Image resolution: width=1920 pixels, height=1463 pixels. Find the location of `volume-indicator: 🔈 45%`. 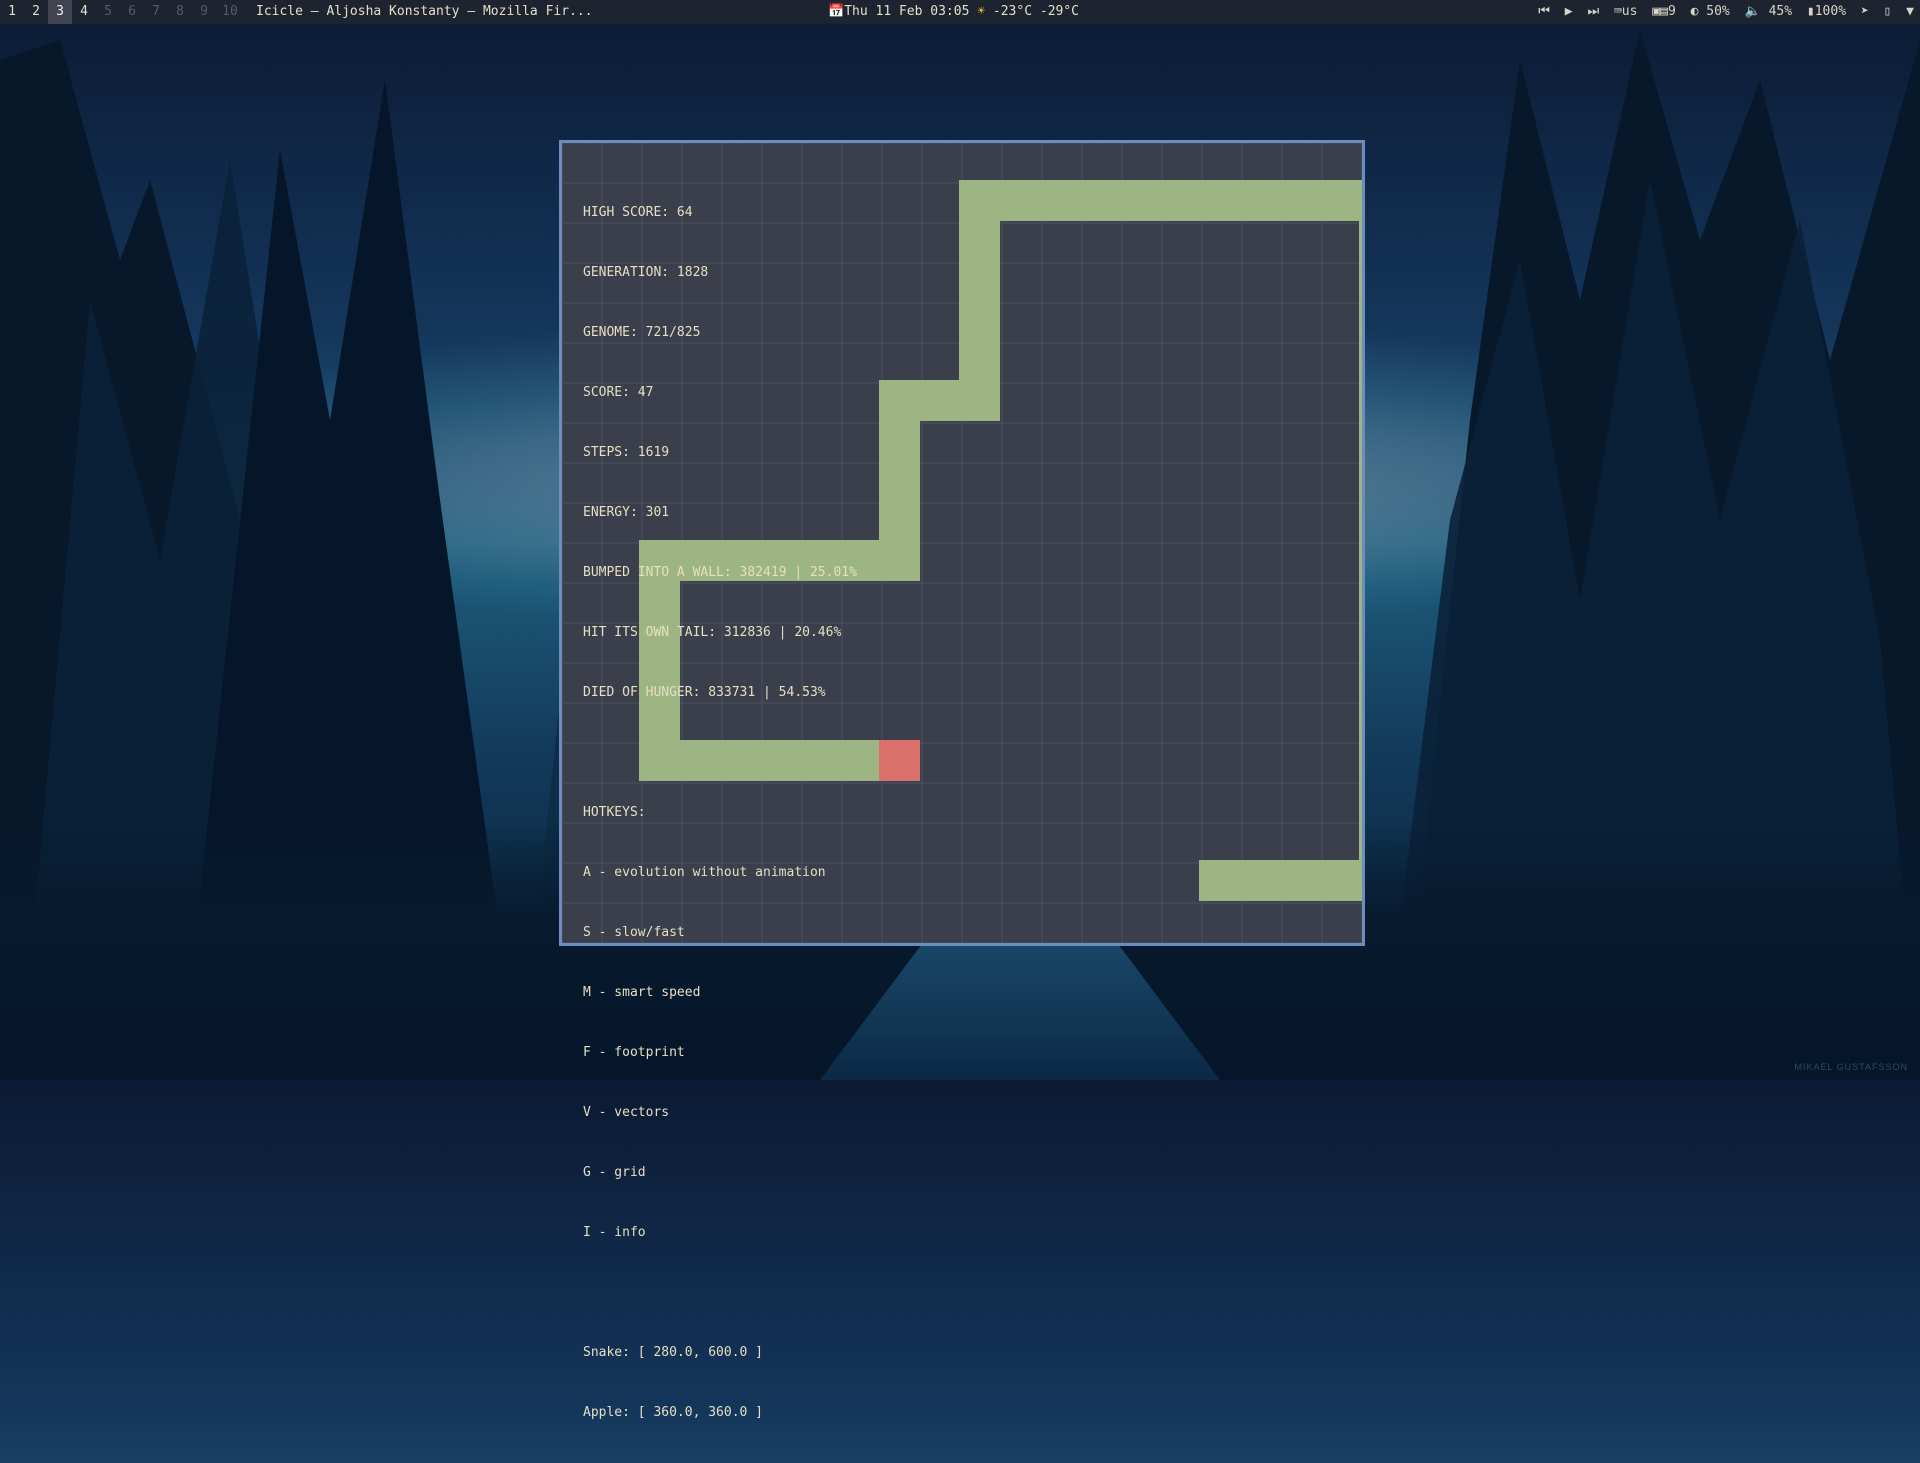

volume-indicator: 🔈 45% is located at coordinates (1769, 12).